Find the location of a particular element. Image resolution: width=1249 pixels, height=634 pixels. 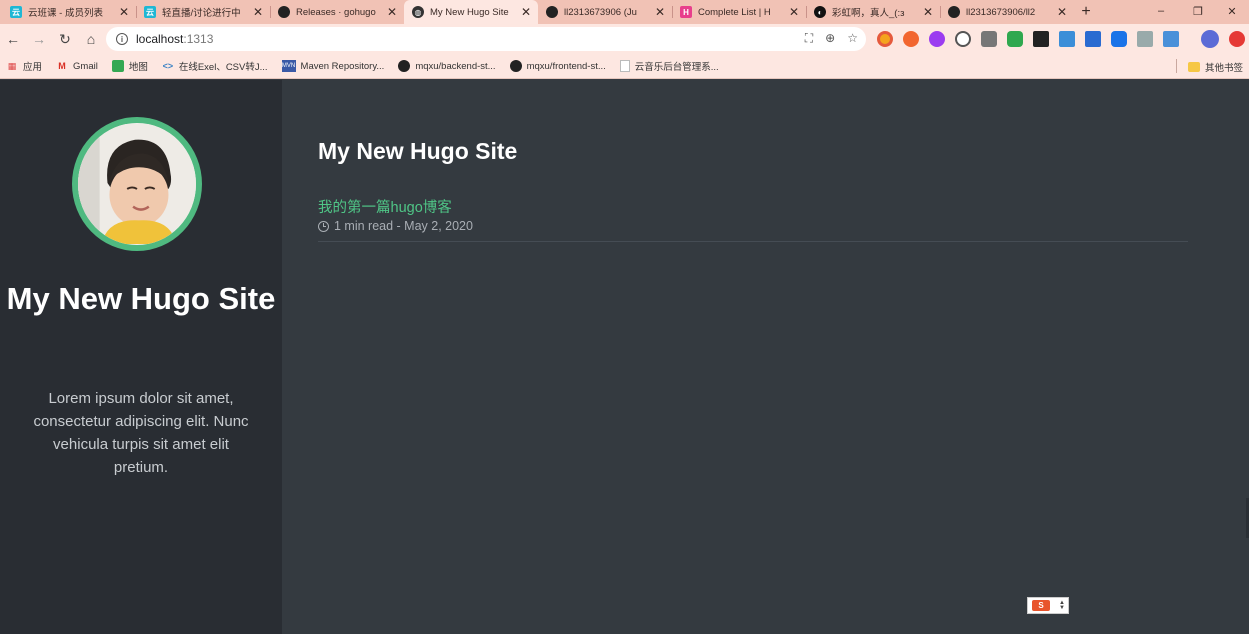

zoom-icon: ⊕ is located at coordinates (830, 38).